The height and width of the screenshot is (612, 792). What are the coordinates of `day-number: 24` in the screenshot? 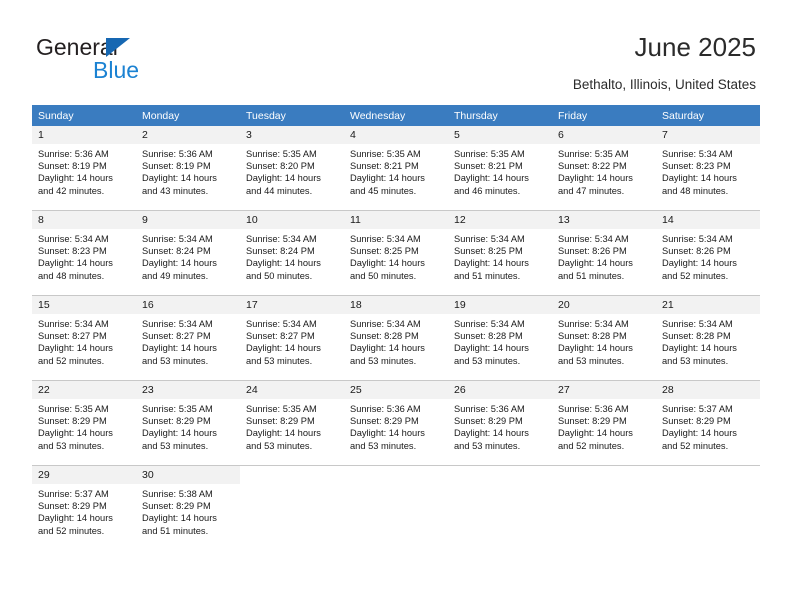 It's located at (292, 390).